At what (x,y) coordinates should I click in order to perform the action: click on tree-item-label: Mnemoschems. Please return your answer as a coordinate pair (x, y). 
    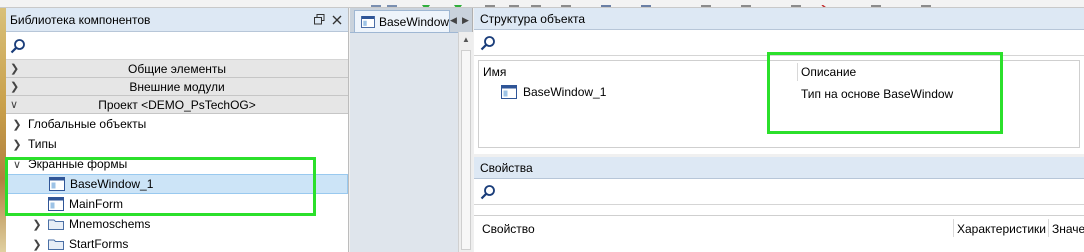
    Looking at the image, I should click on (110, 224).